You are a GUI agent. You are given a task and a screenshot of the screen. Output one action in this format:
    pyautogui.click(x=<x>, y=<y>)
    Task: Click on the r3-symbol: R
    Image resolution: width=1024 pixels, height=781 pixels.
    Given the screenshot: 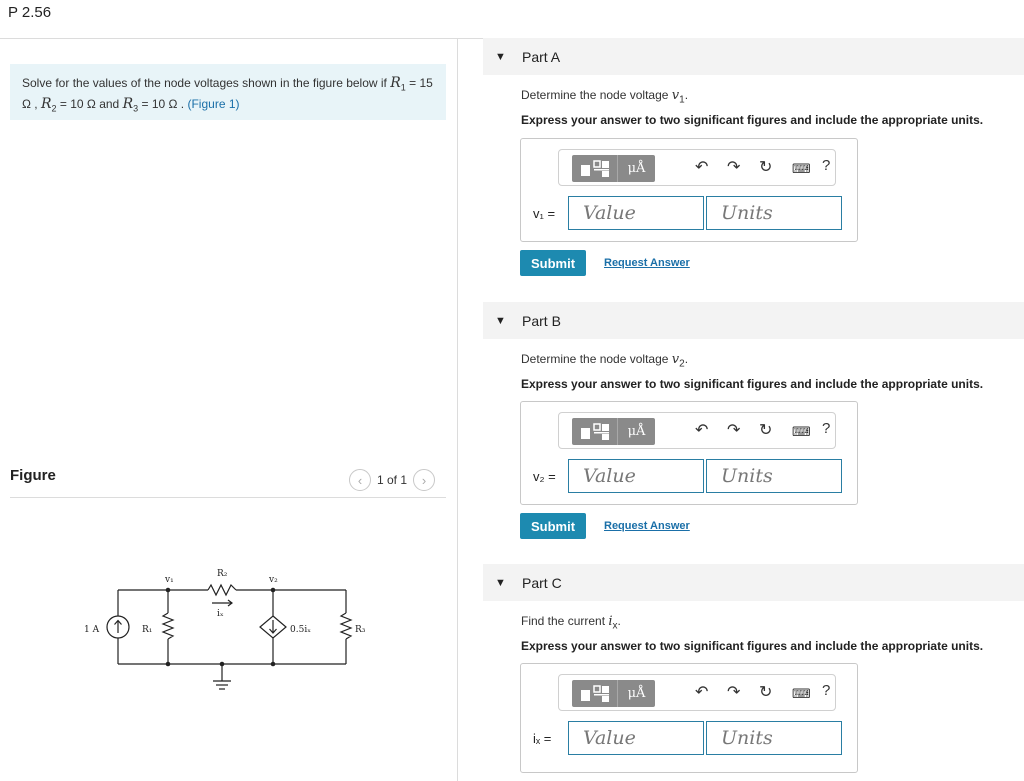 What is the action you would take?
    pyautogui.click(x=128, y=104)
    